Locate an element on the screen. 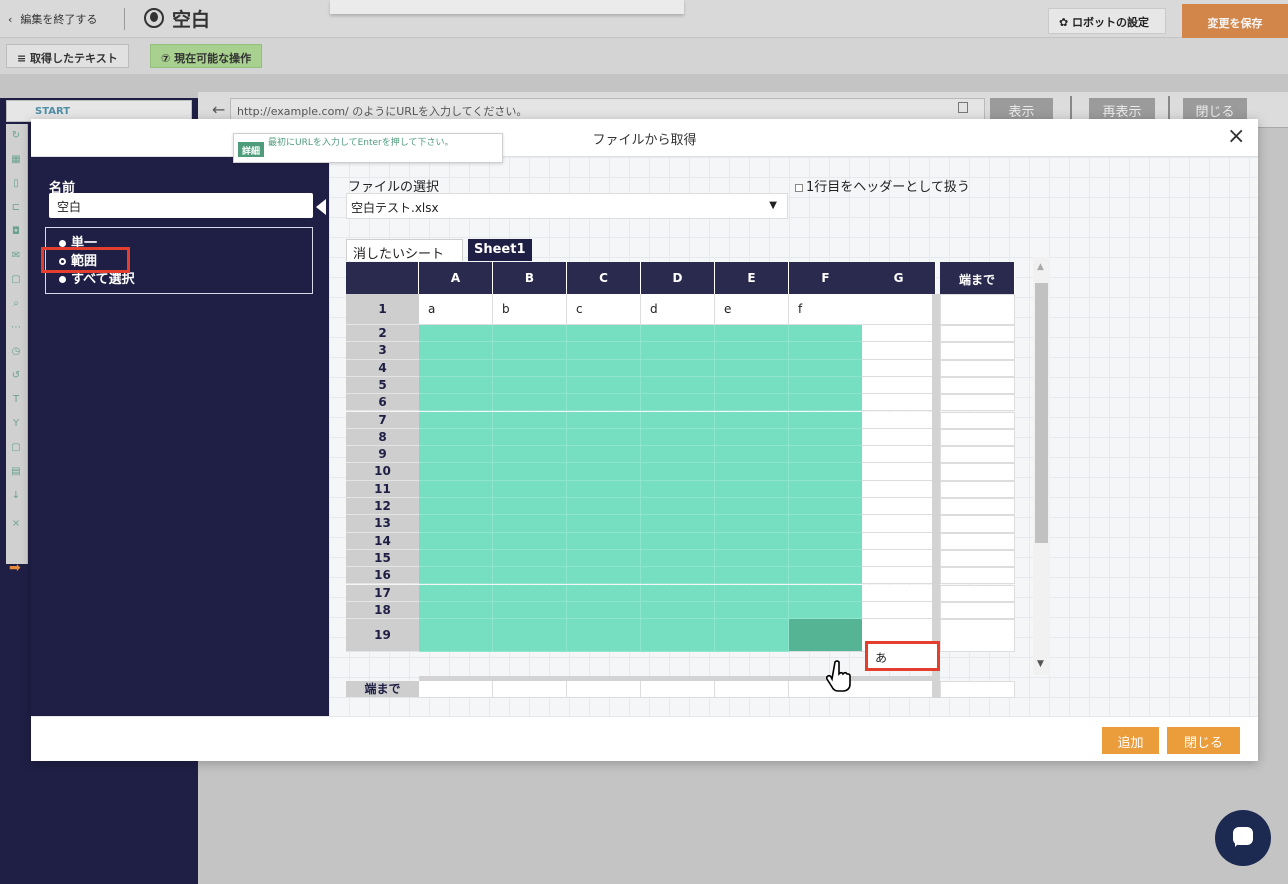 This screenshot has height=884, width=1288. http-icon: ⋯ is located at coordinates (16, 328).